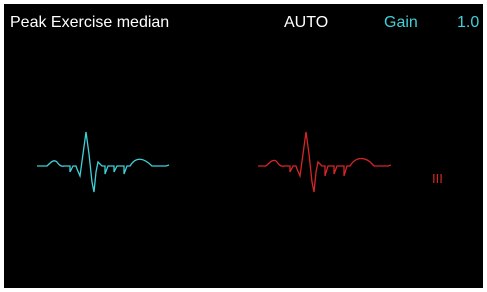 The image size is (487, 292). I want to click on ecg-waveform-right-trace, so click(325, 162).